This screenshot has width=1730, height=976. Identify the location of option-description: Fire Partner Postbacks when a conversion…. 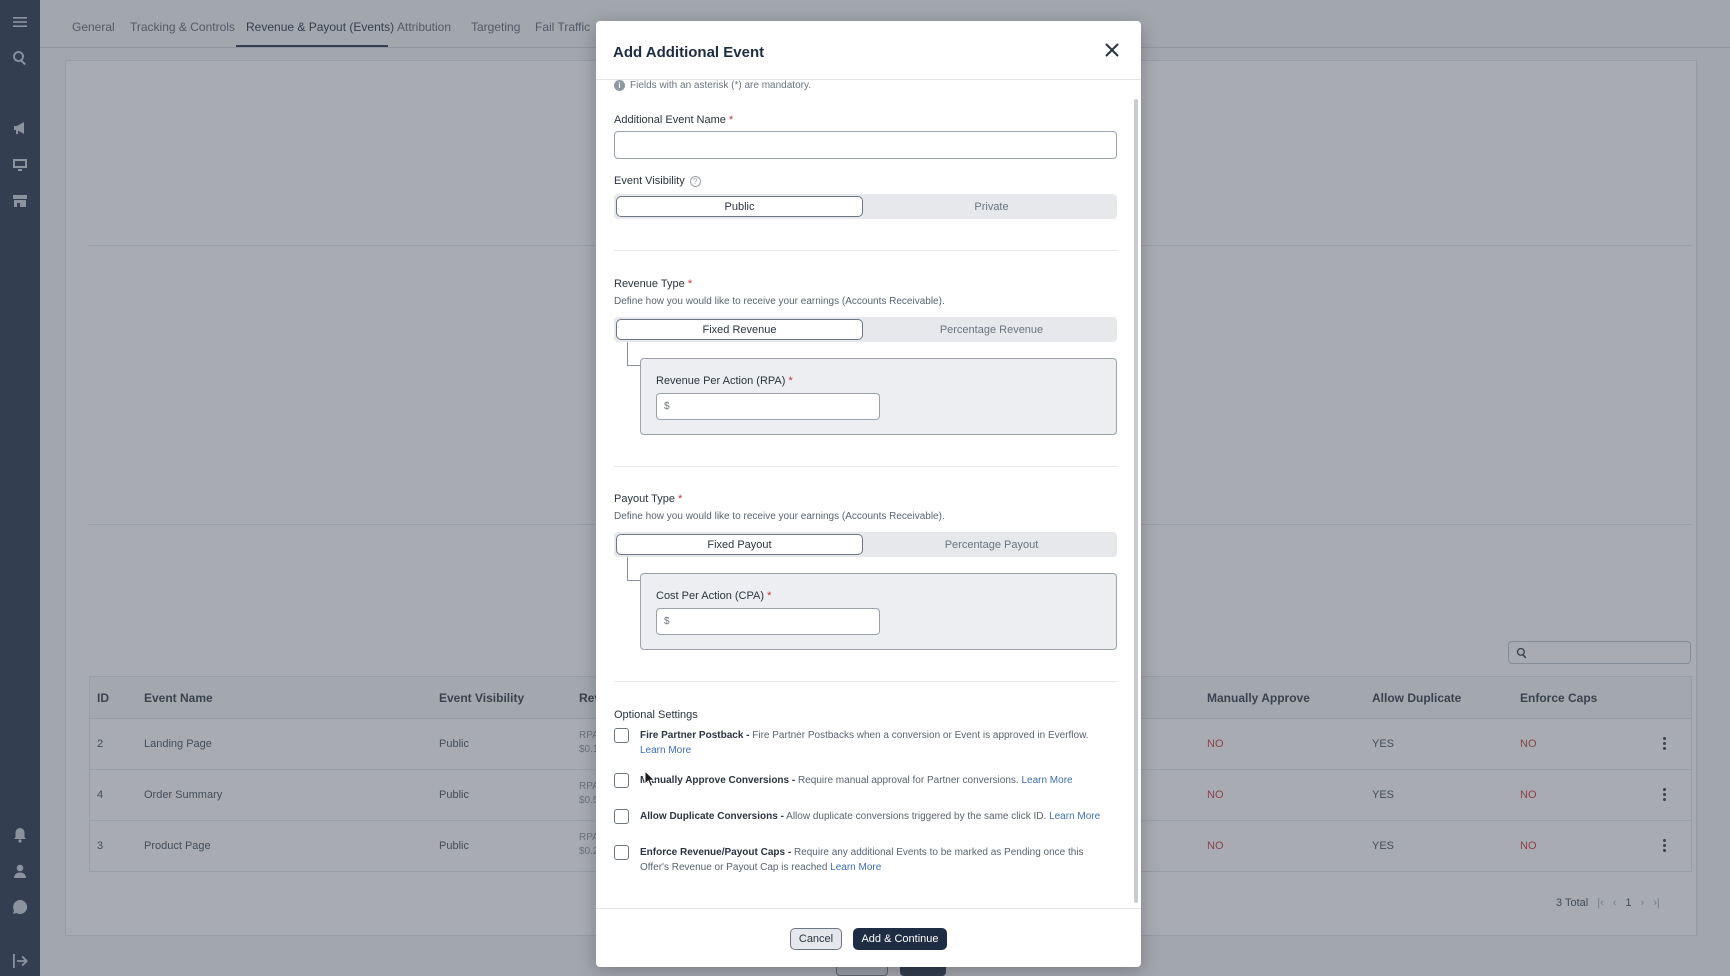
(920, 735).